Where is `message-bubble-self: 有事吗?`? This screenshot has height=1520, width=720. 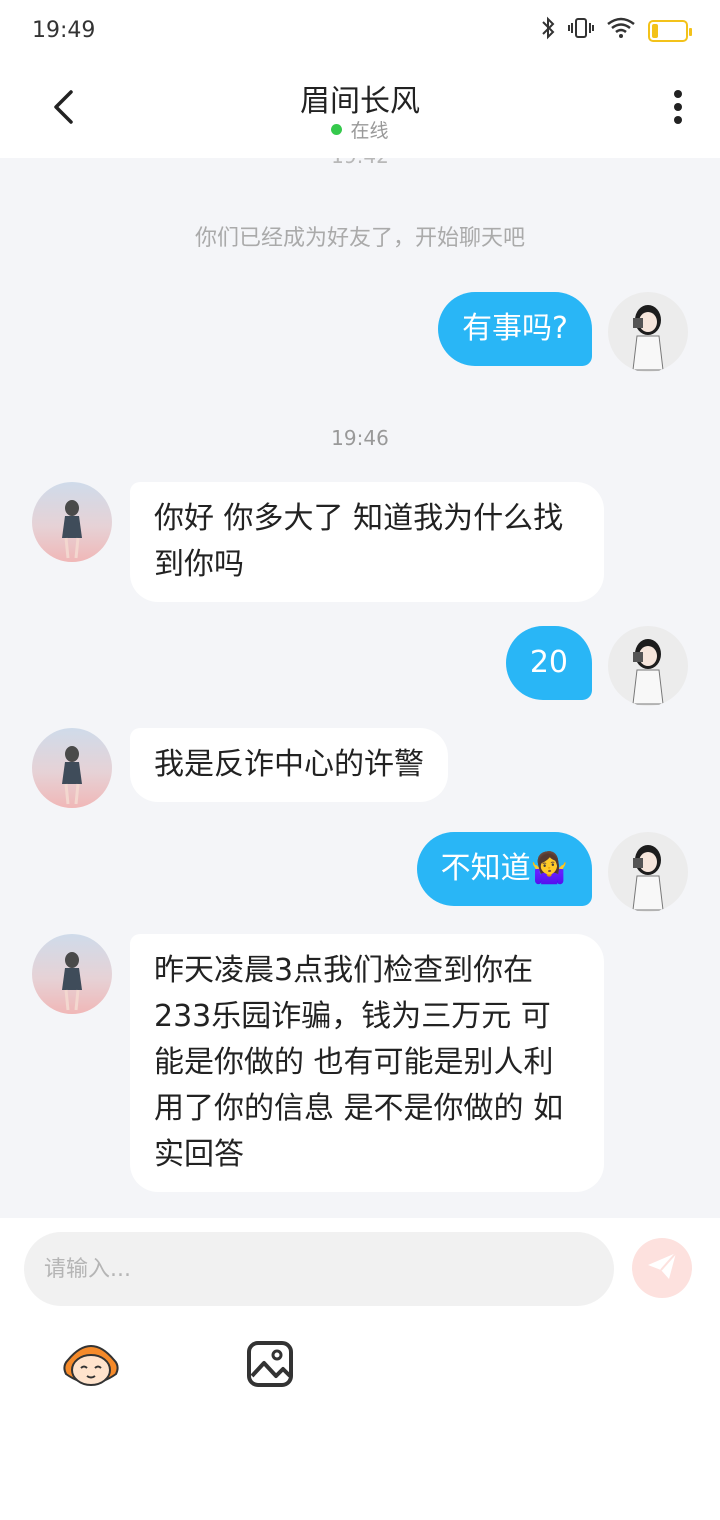
message-bubble-self: 有事吗? is located at coordinates (515, 329).